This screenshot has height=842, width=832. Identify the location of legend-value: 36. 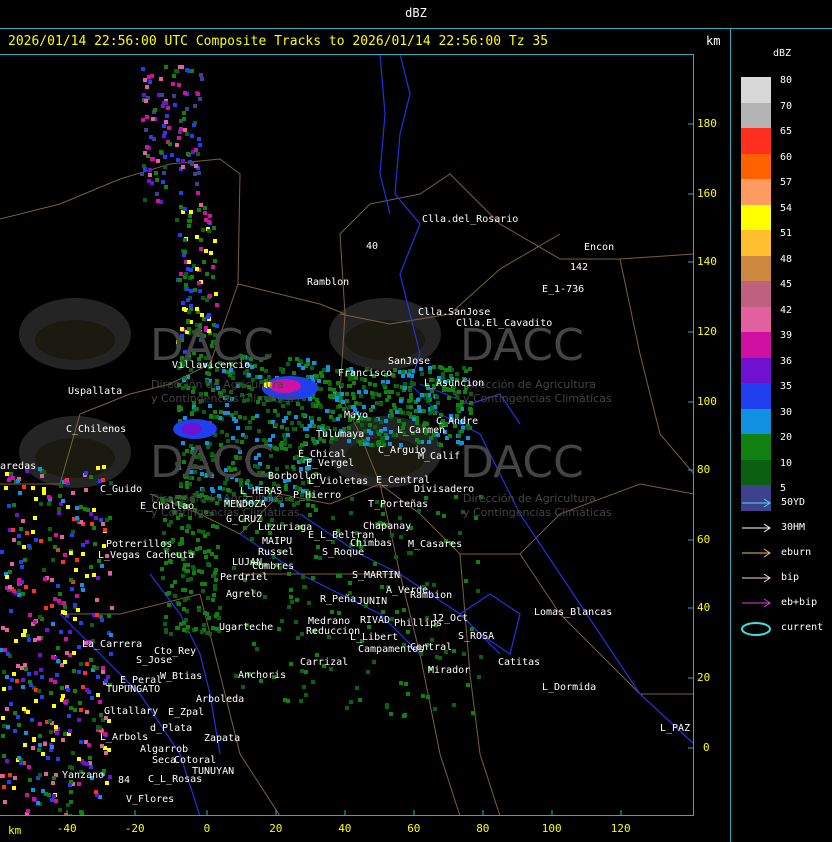
(786, 361).